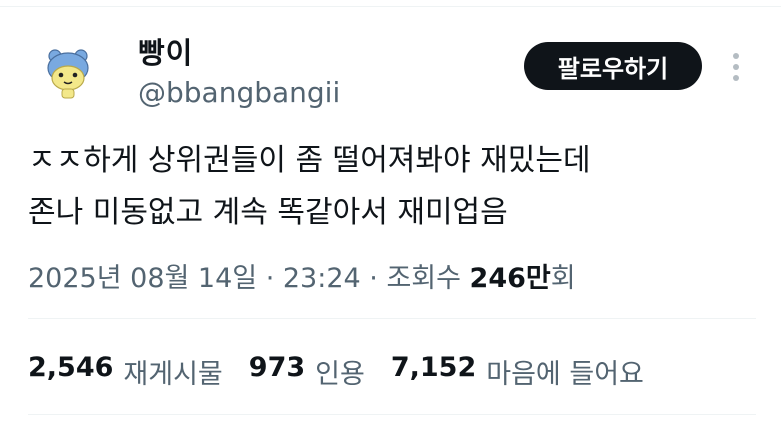 Image resolution: width=781 pixels, height=433 pixels. Describe the element at coordinates (322, 278) in the screenshot. I see `tweet-time: 23:24` at that location.